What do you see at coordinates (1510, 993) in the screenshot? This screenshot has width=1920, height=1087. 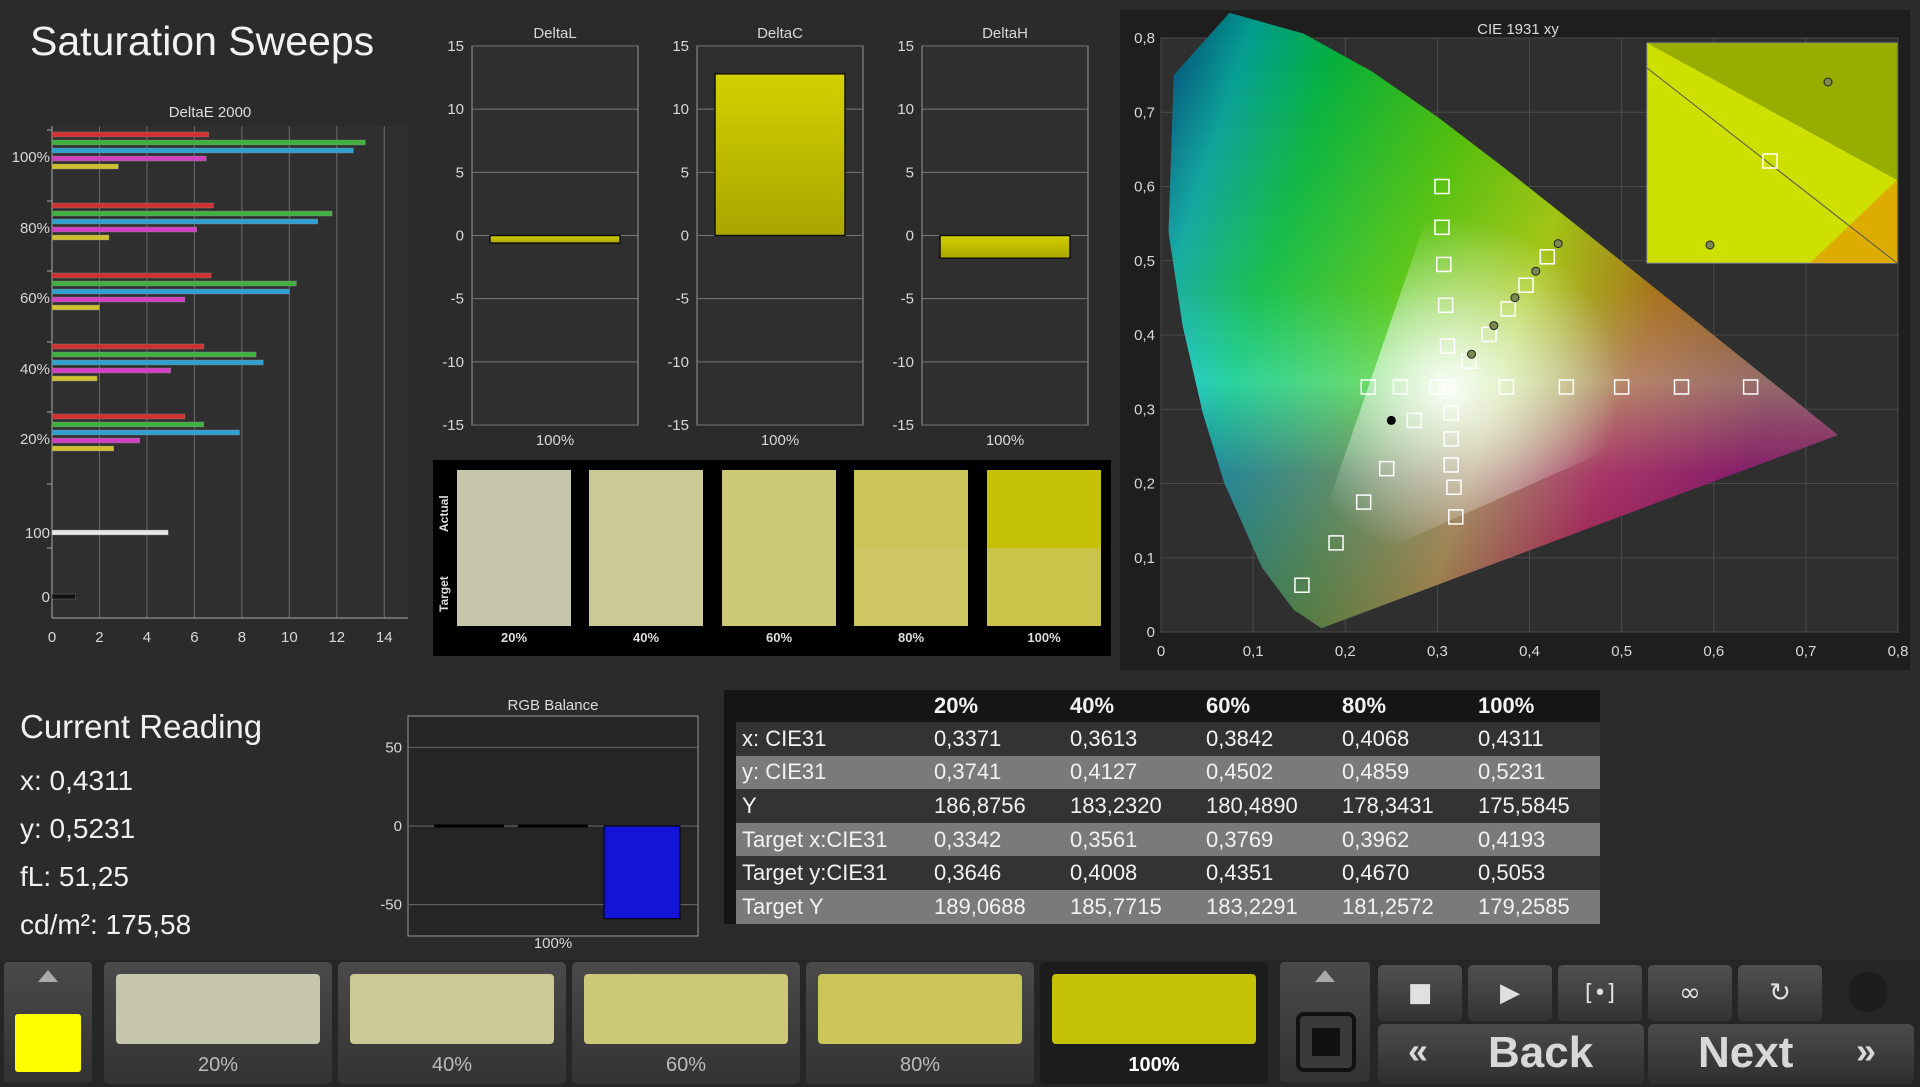 I see `play-button: ▶` at bounding box center [1510, 993].